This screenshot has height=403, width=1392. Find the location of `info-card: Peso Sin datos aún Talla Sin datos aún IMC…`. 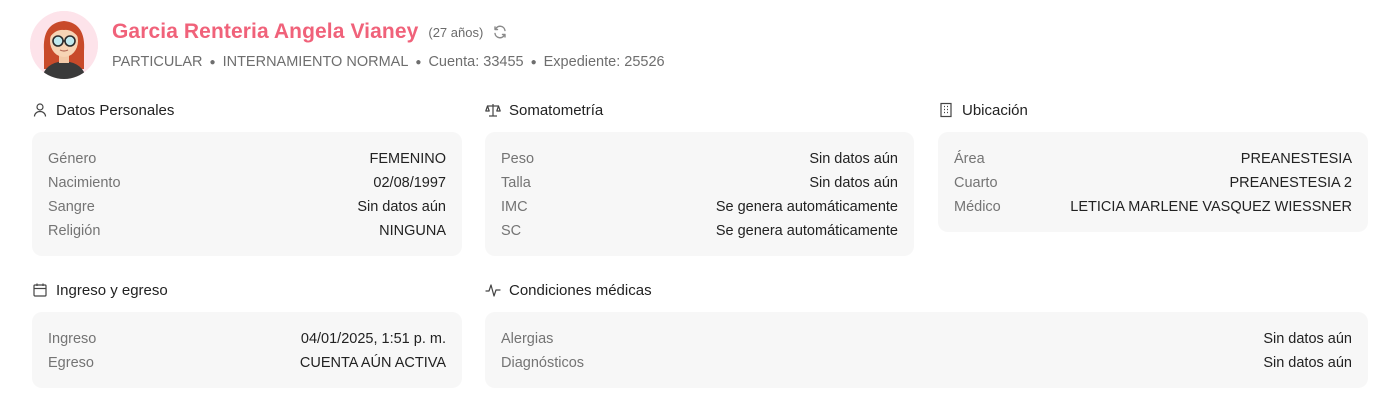

info-card: Peso Sin datos aún Talla Sin datos aún IMC… is located at coordinates (699, 194).